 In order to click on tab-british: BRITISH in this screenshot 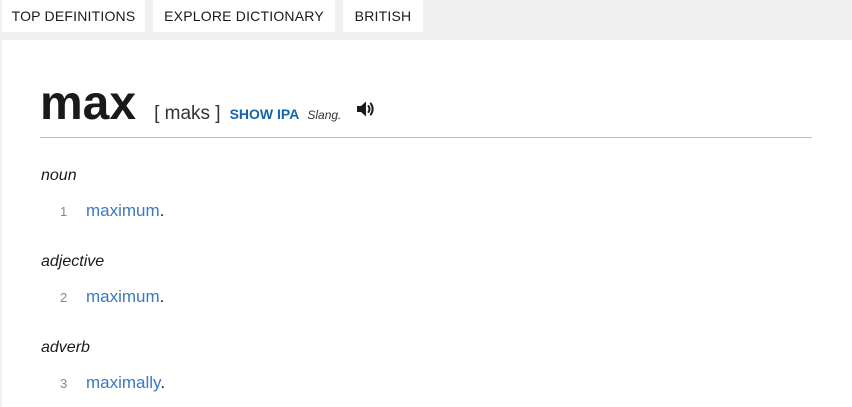, I will do `click(383, 16)`.